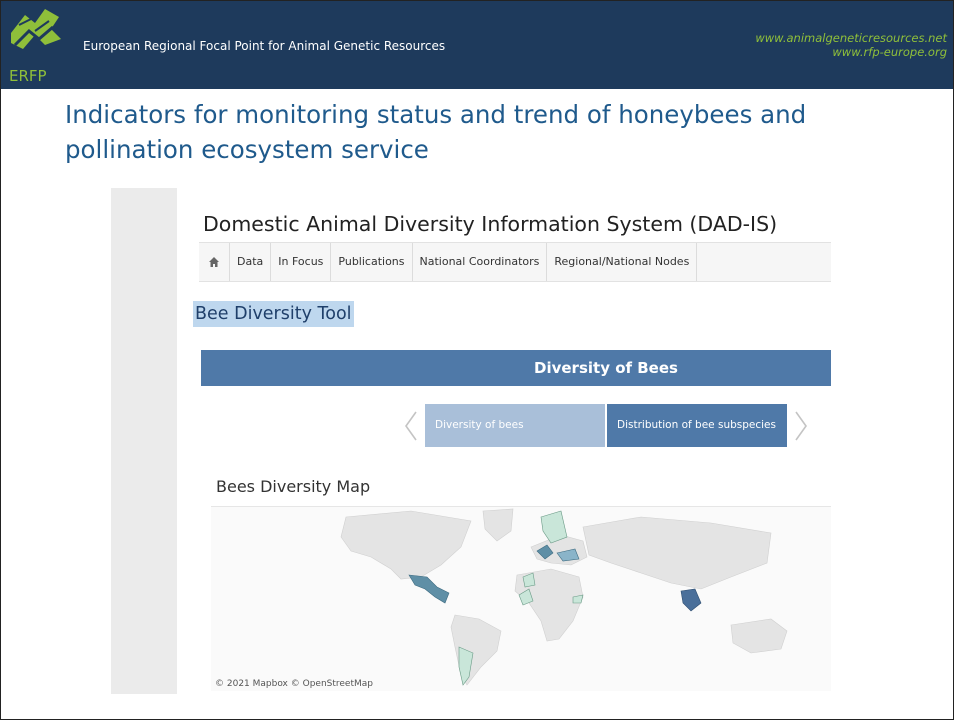 This screenshot has width=954, height=720. Describe the element at coordinates (851, 52) in the screenshot. I see `website-link-rfp: www.rfp-europe.org` at that location.